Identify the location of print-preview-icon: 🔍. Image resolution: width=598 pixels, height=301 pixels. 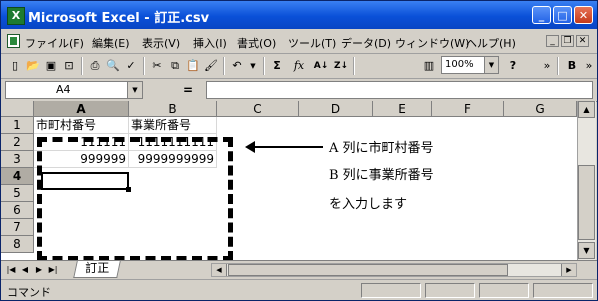
(113, 66).